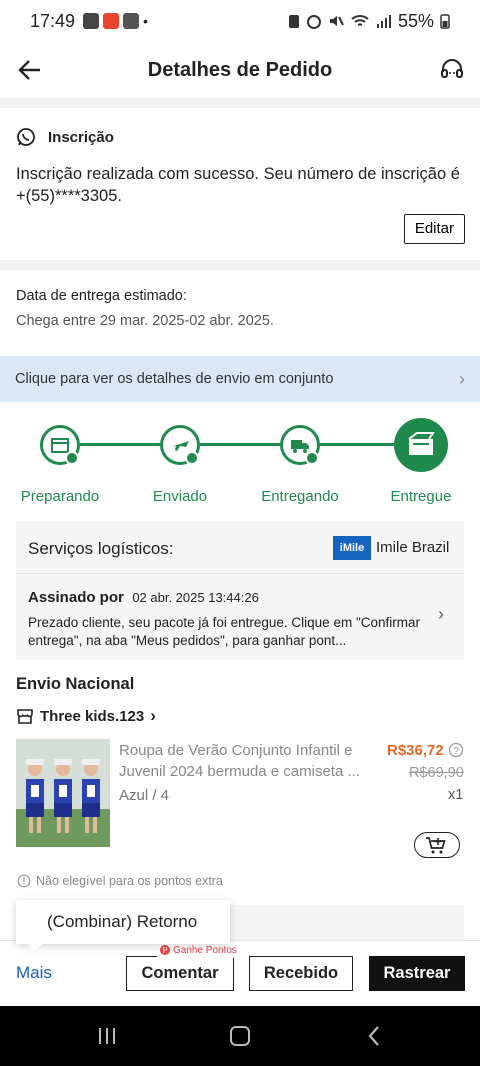 This screenshot has width=480, height=1066. I want to click on logistics-title: Serviços logísticos:, so click(101, 548).